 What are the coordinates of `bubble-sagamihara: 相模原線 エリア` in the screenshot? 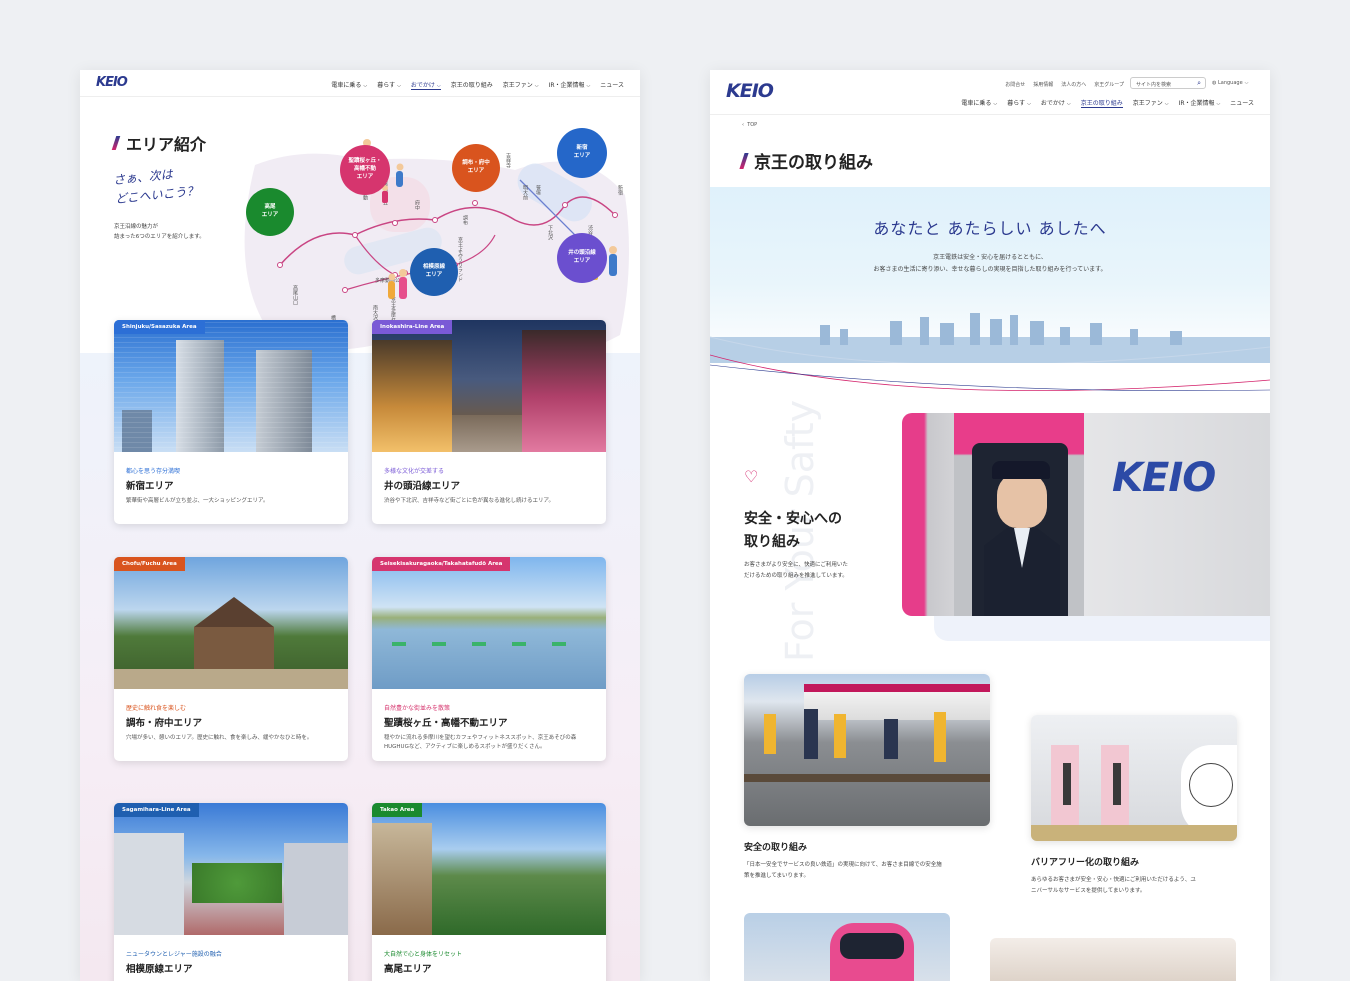 It's located at (434, 272).